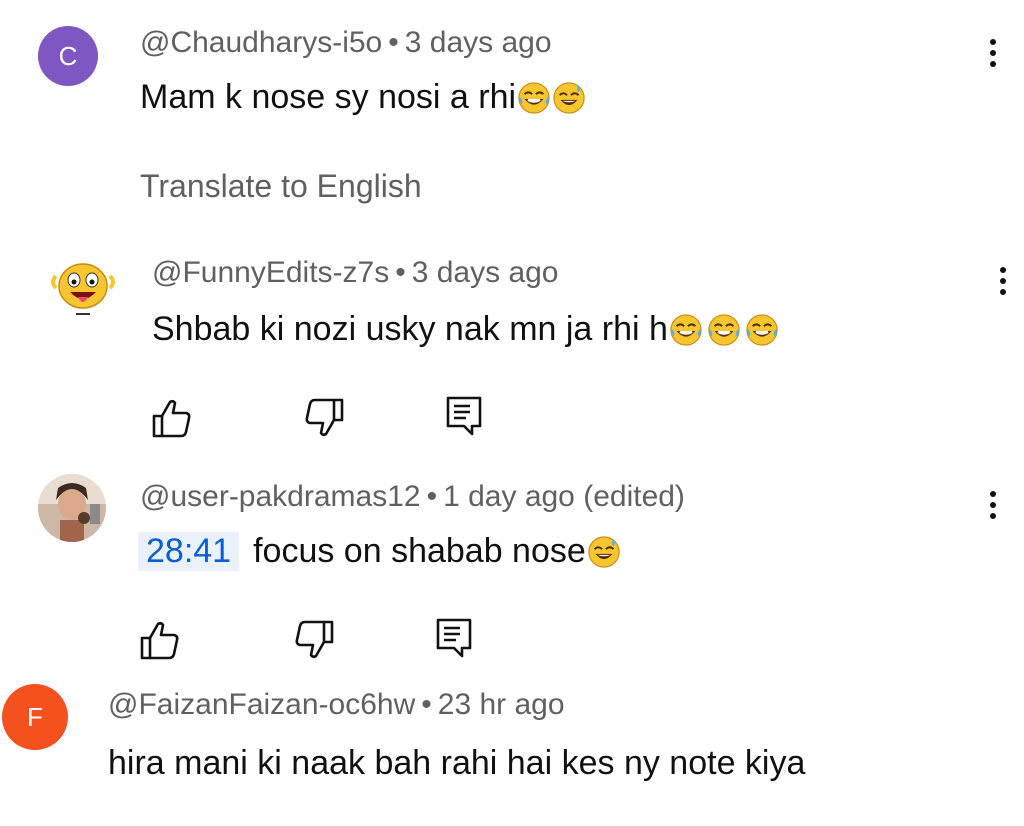 This screenshot has width=1024, height=826. I want to click on comment-time: 23 hr ago, so click(501, 704).